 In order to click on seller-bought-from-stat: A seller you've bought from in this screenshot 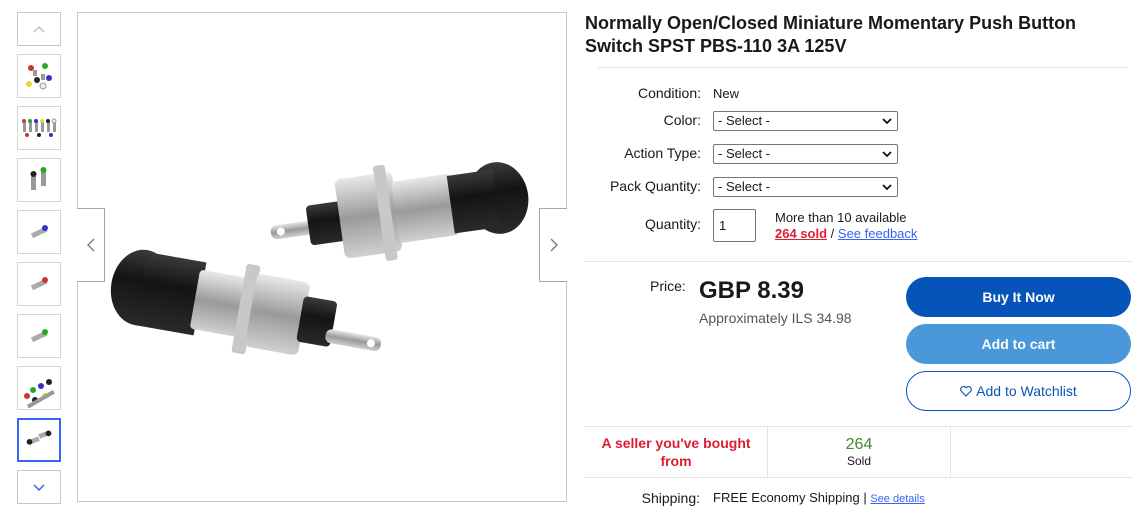, I will do `click(676, 452)`.